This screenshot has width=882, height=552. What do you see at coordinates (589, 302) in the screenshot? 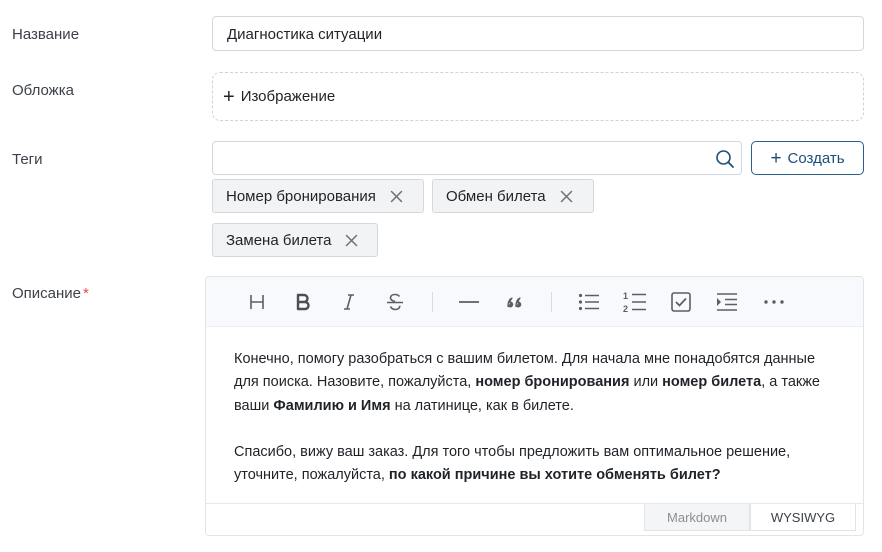
I see `bullet-list-icon` at bounding box center [589, 302].